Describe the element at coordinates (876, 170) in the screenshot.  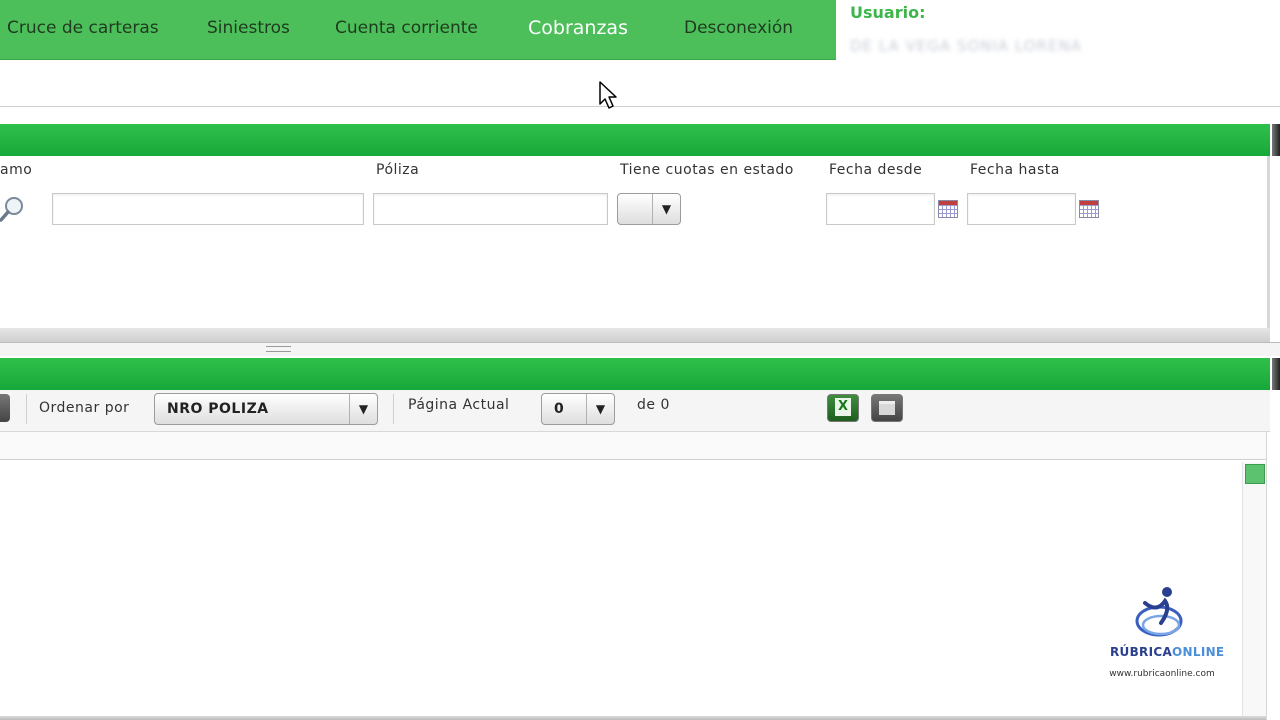
I see `fecha-desde-label: Fecha desde` at that location.